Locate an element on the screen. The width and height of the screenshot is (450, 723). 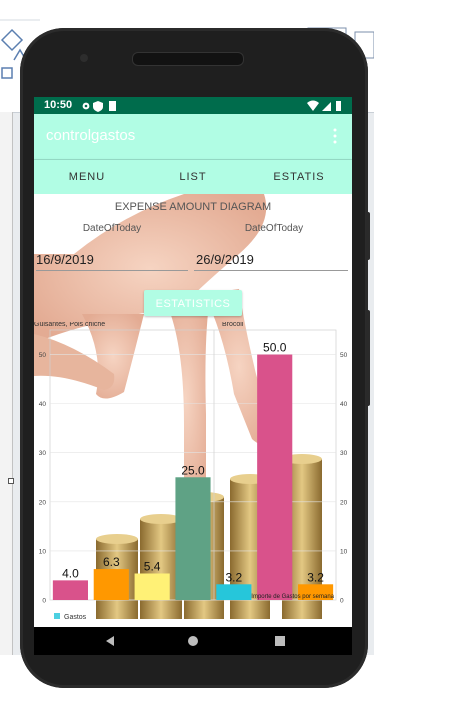
tab-estatis: ESTATIS is located at coordinates (299, 177).